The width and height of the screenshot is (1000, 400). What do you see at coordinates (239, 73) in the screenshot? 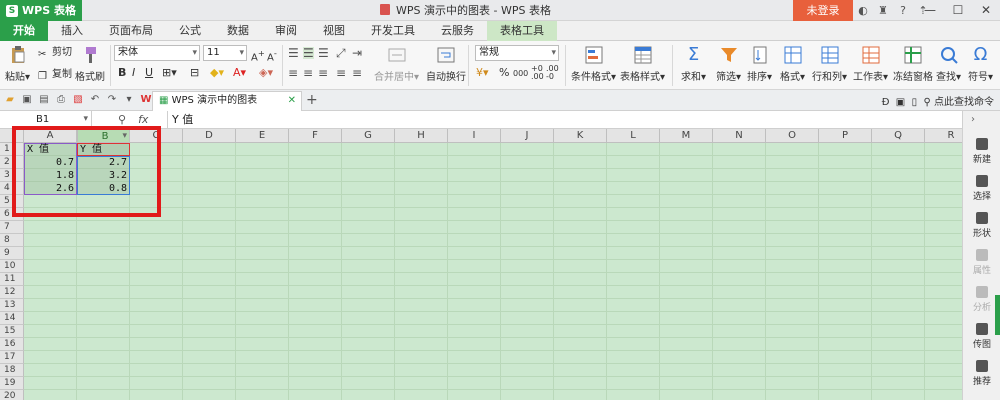
I see `font-color-button: A▾` at bounding box center [239, 73].